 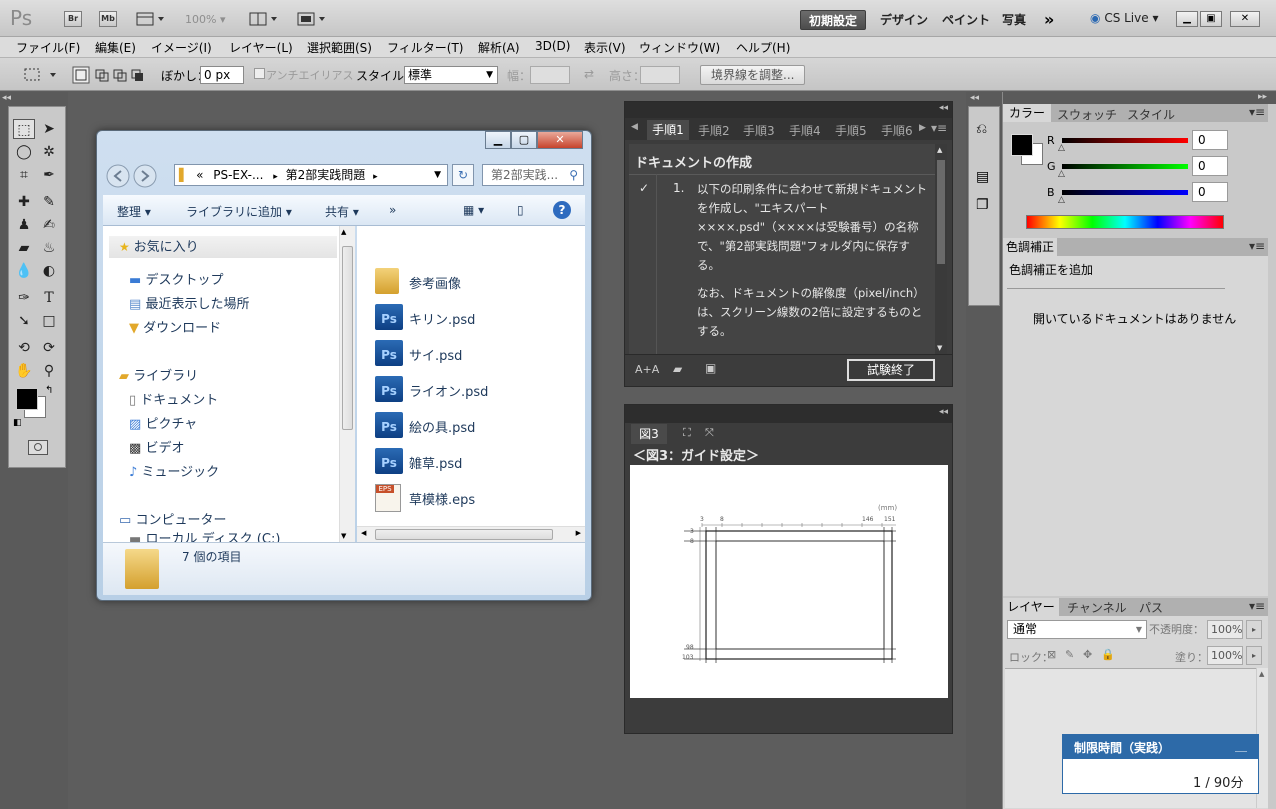 What do you see at coordinates (1108, 654) in the screenshot?
I see `lock-all-icon: 🔒` at bounding box center [1108, 654].